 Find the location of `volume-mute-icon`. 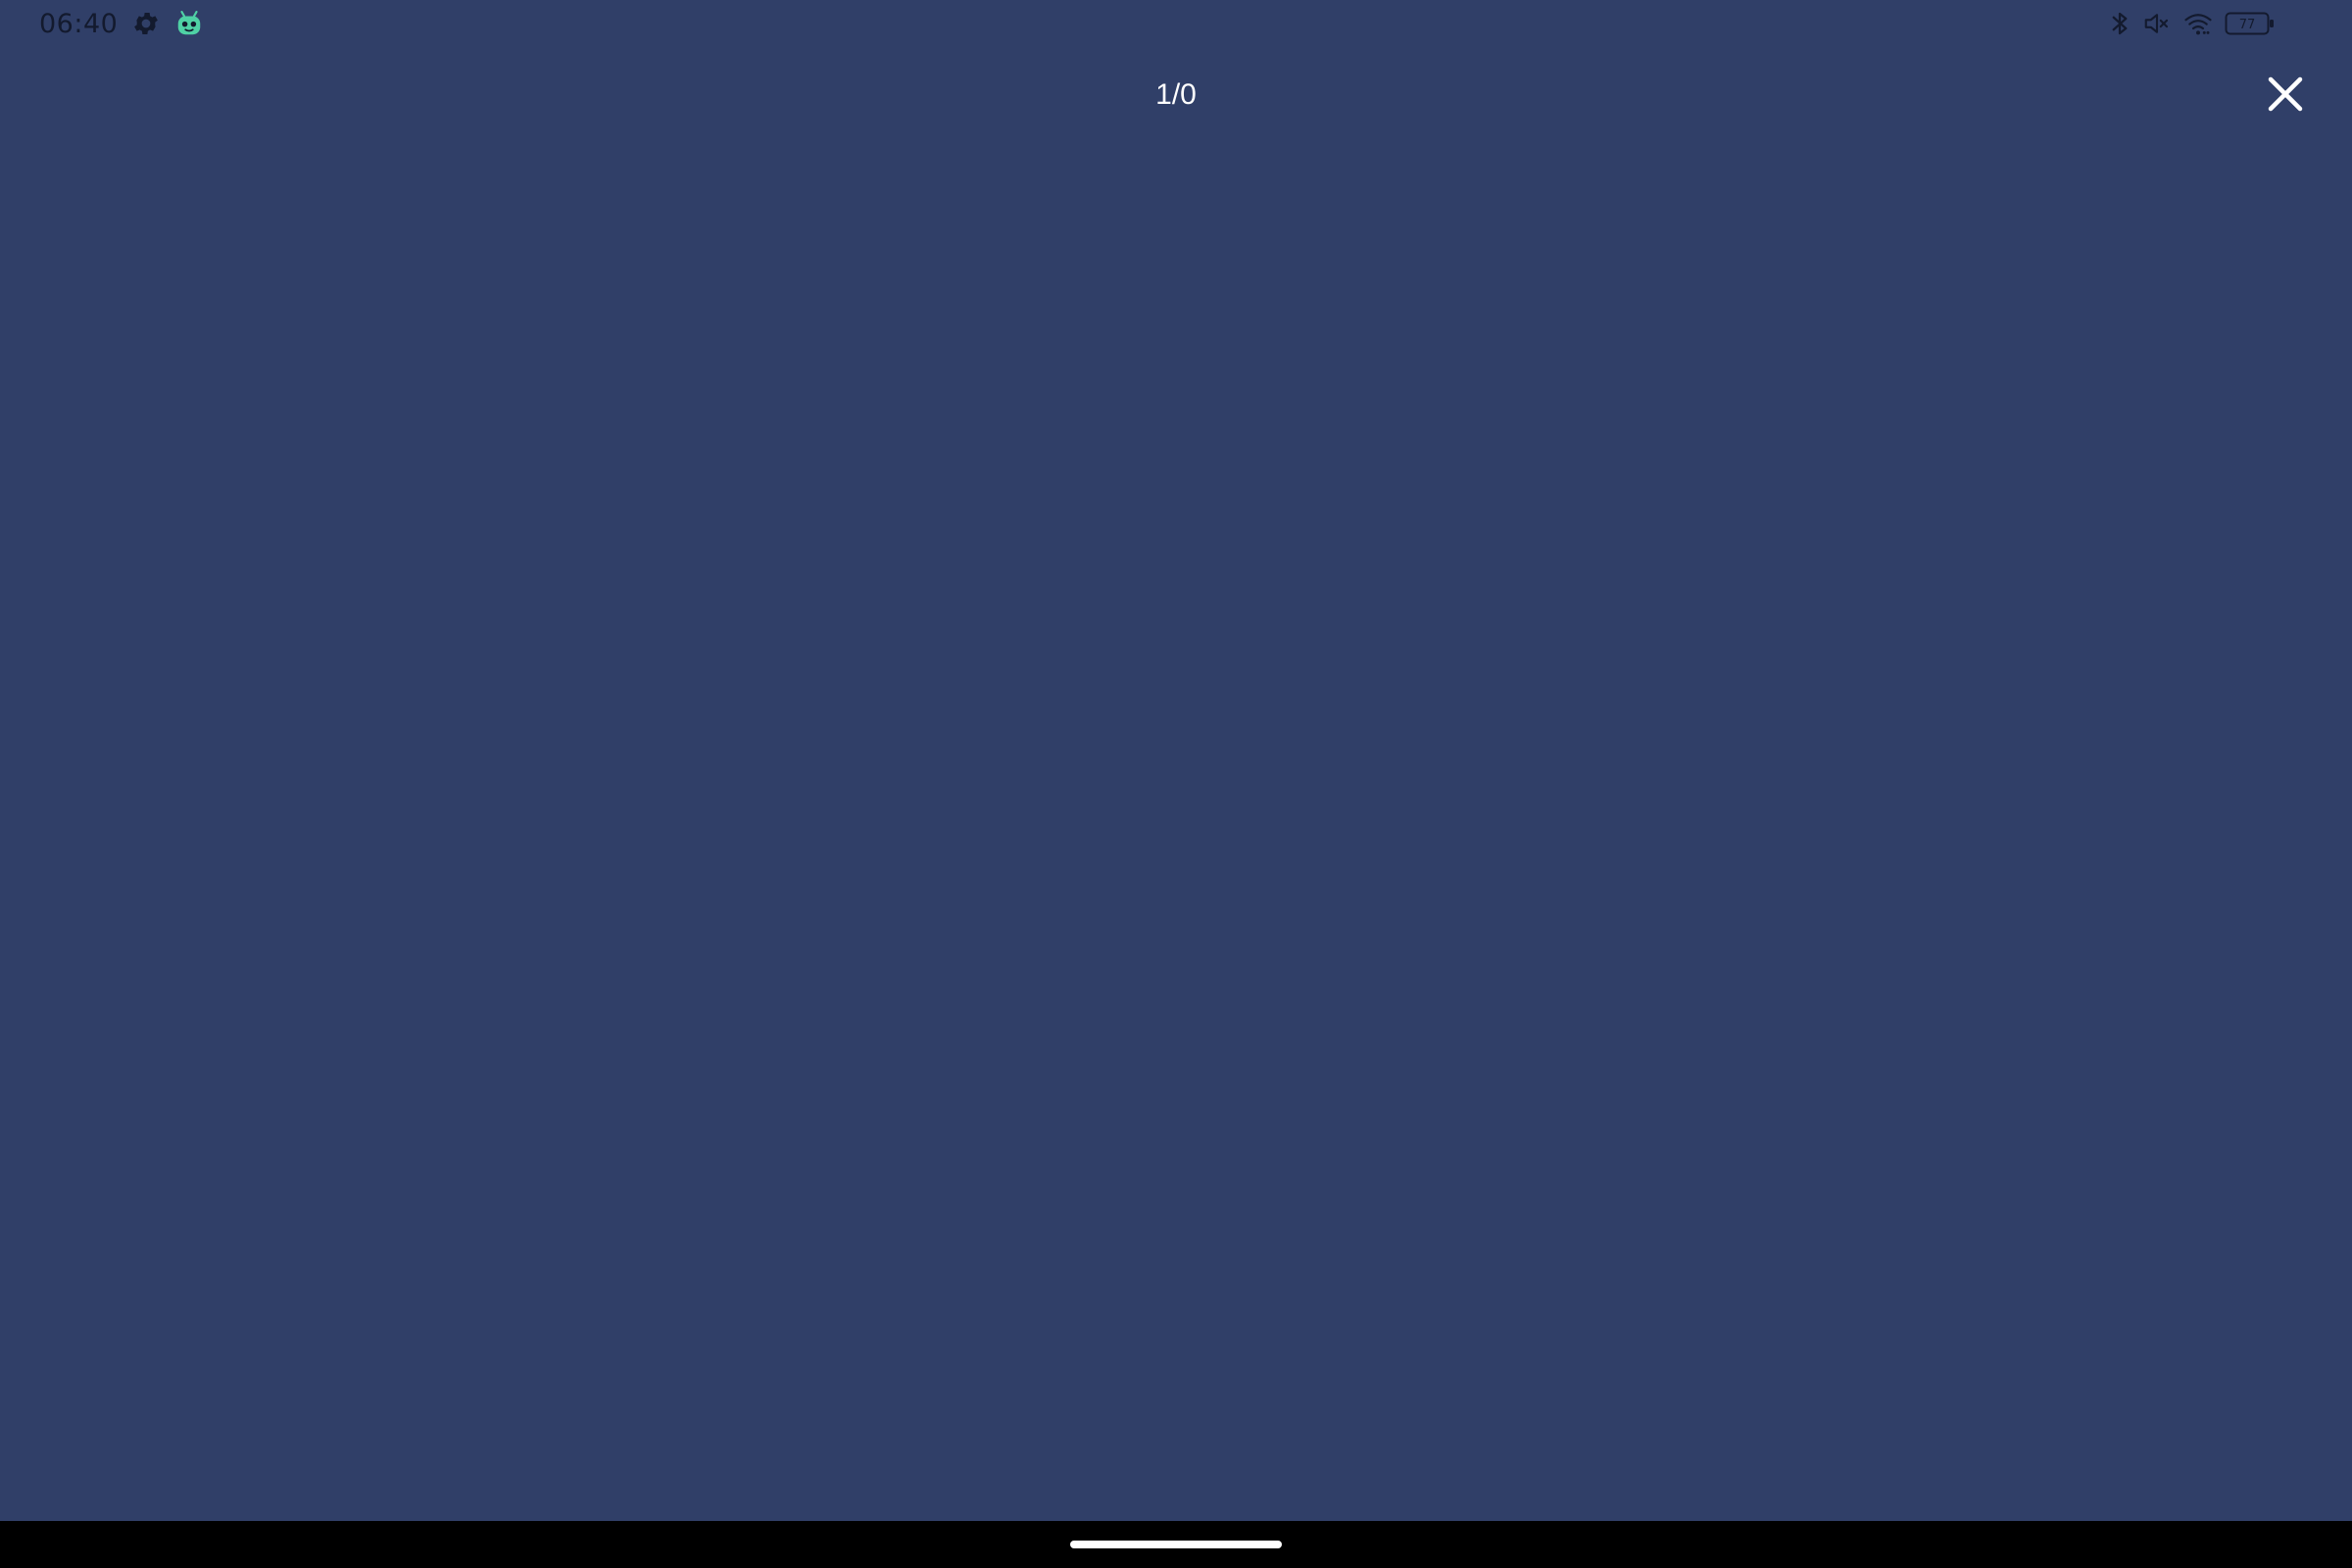

volume-mute-icon is located at coordinates (2157, 23).